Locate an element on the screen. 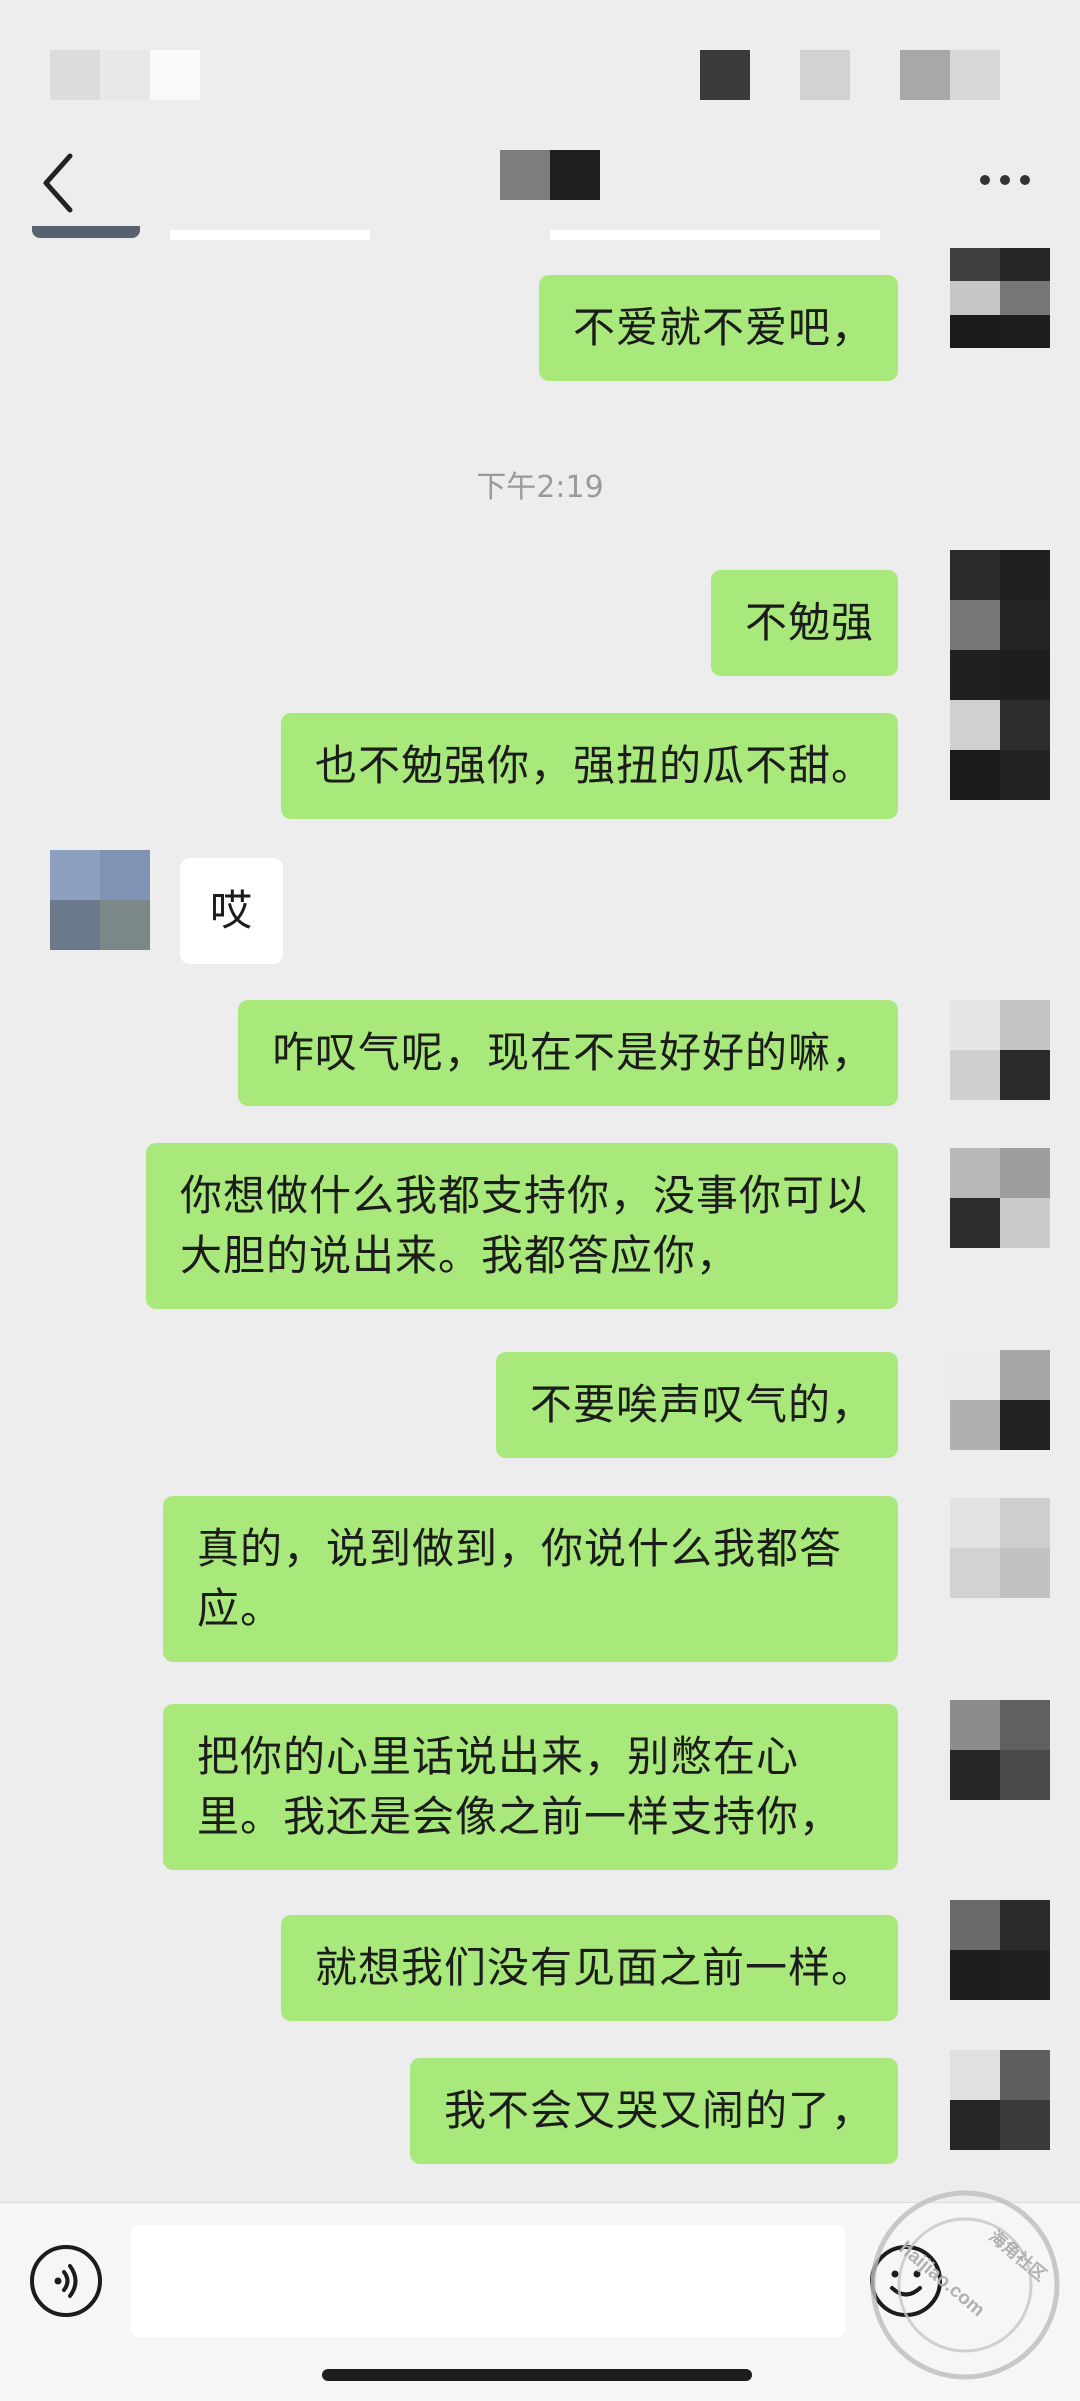 Image resolution: width=1080 pixels, height=2401 pixels. message-bubble-received: 哎 is located at coordinates (232, 911).